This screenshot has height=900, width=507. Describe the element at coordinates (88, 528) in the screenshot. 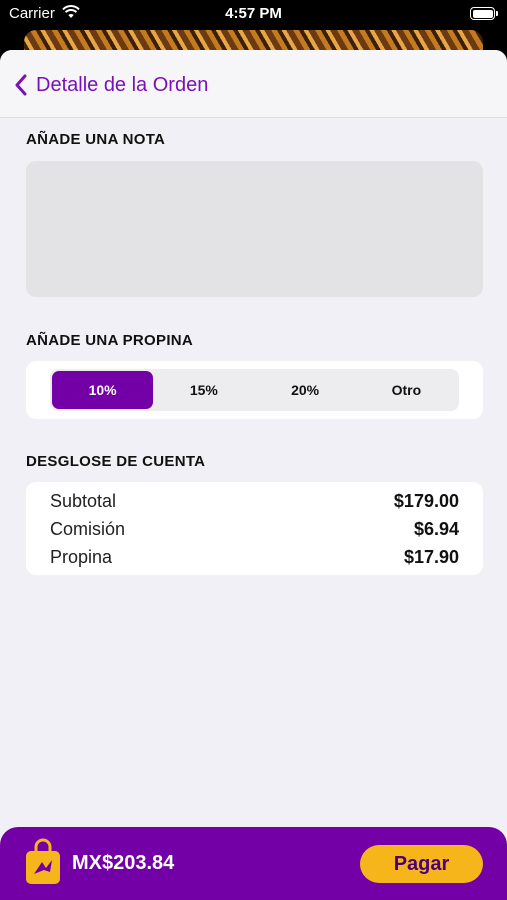

I see `commission-label: Comisión` at that location.